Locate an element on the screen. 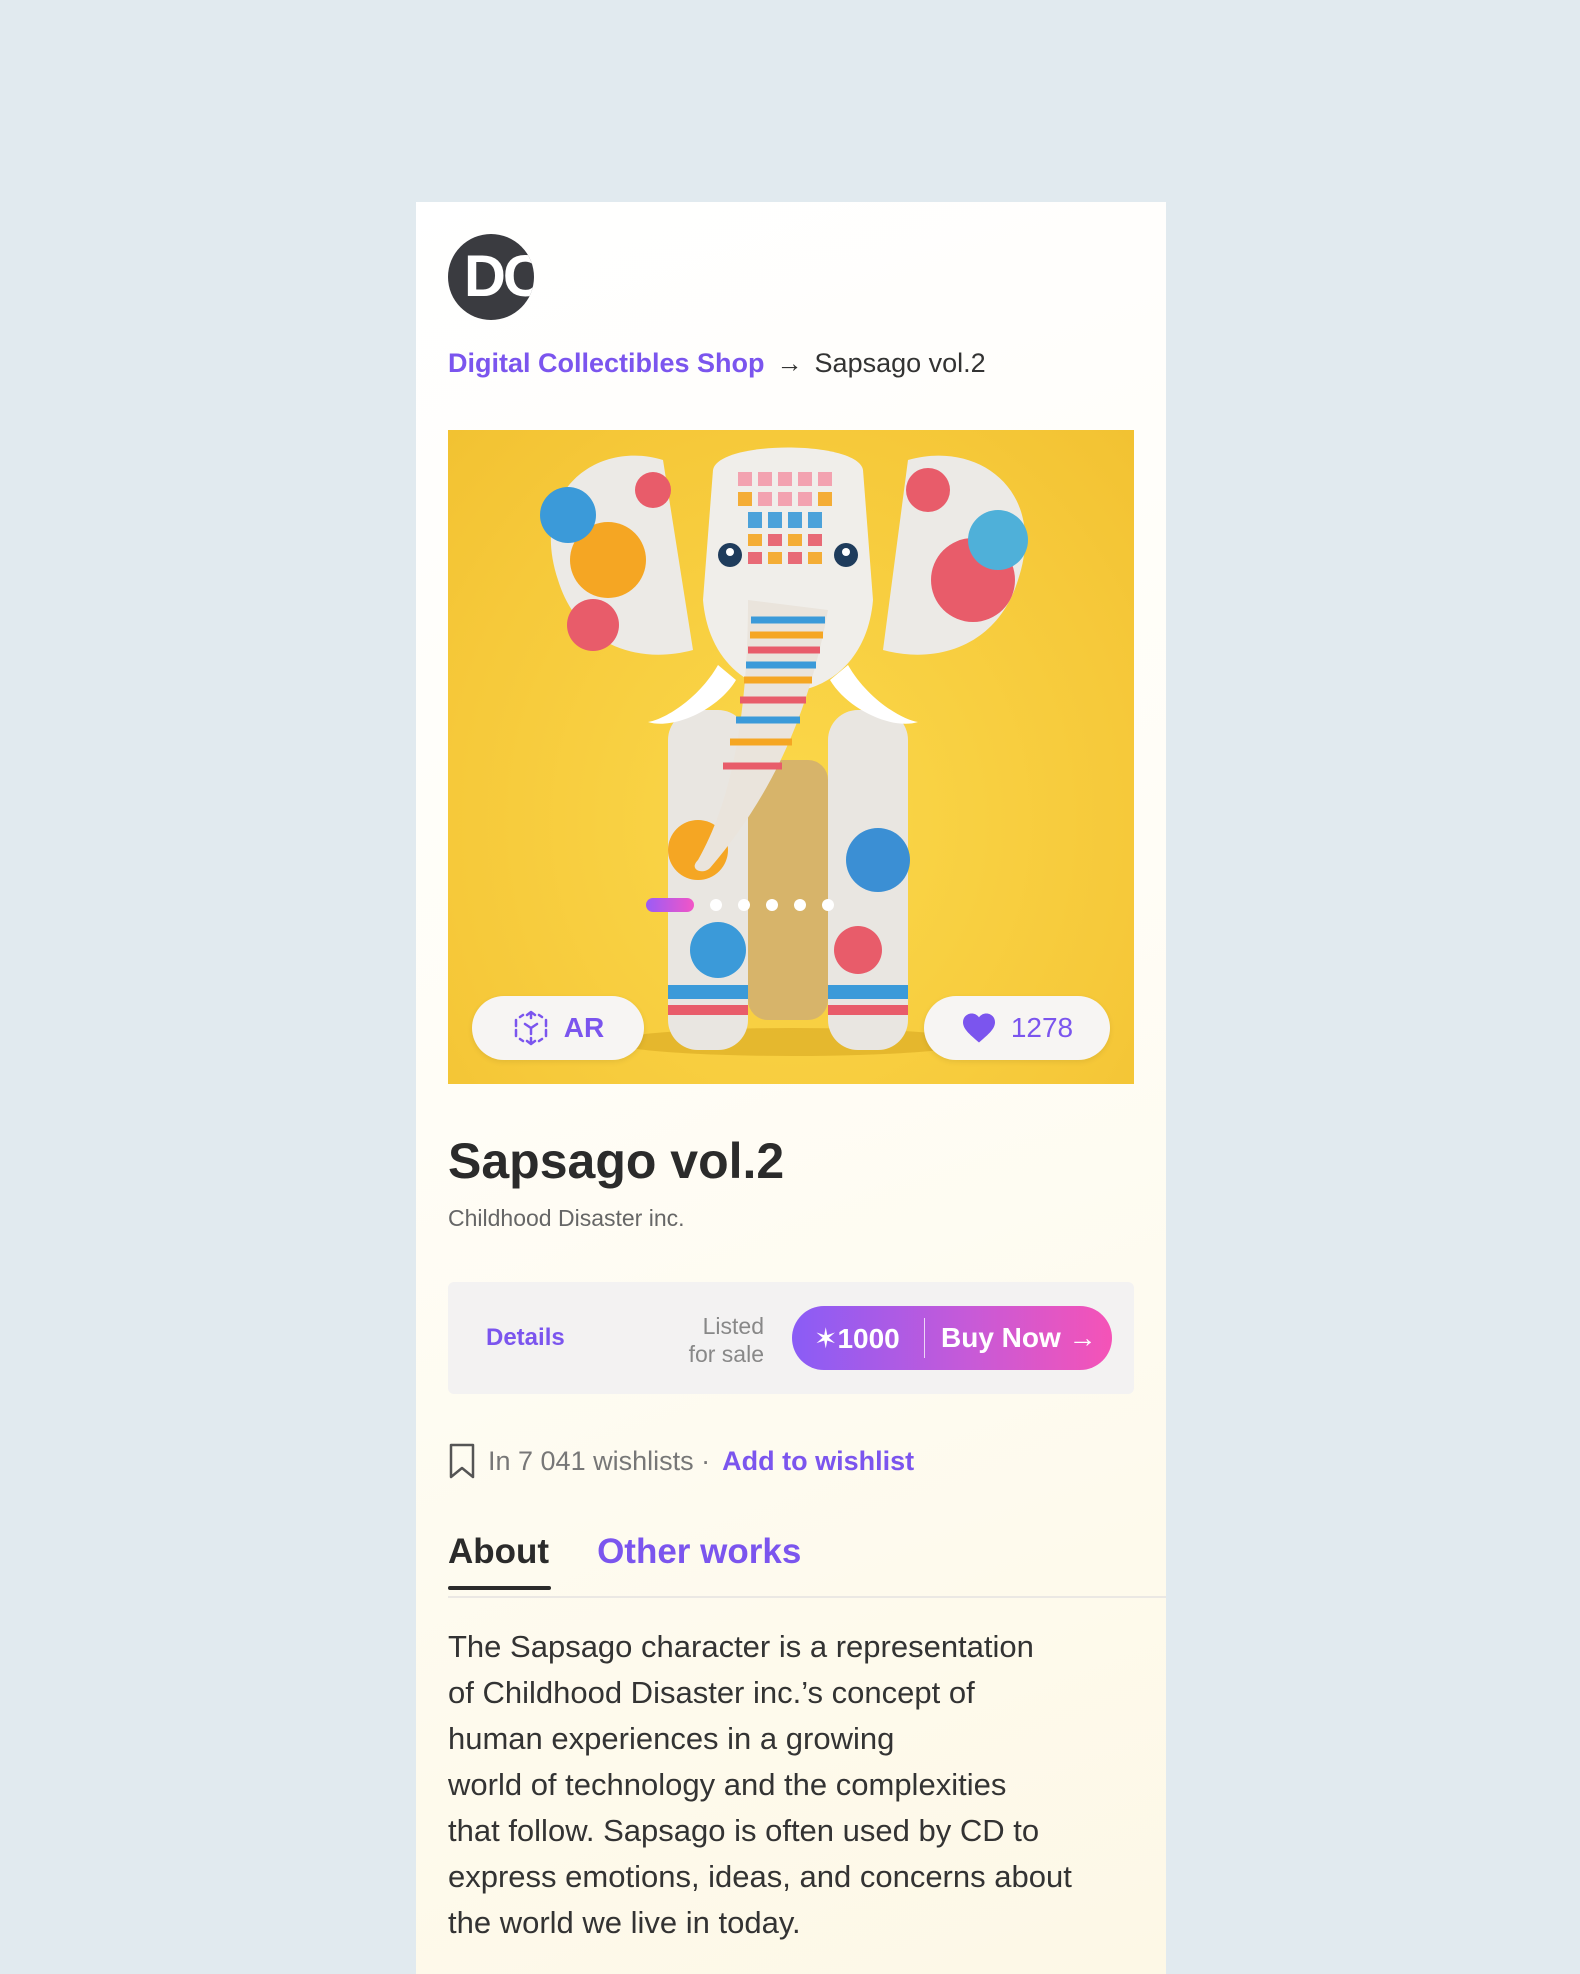  shop-logo: DC is located at coordinates (491, 277).